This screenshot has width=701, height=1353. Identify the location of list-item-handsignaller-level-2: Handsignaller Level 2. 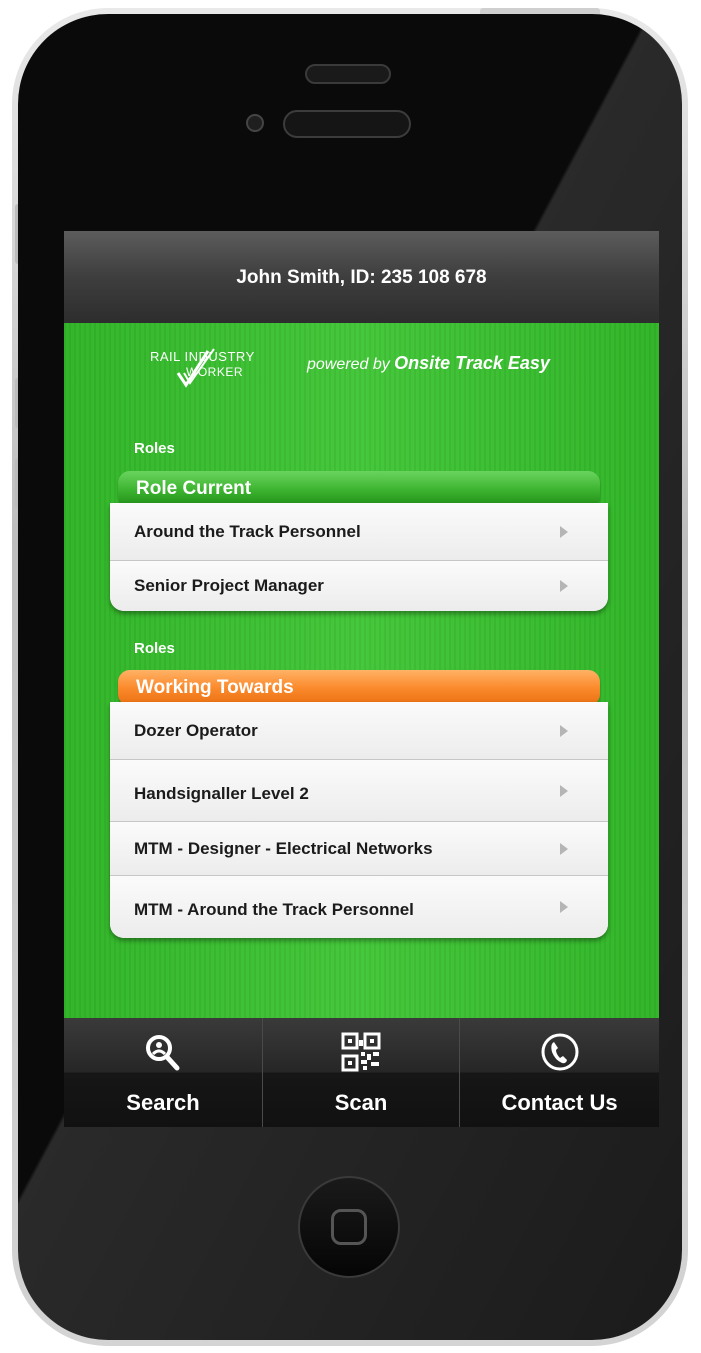
(359, 791).